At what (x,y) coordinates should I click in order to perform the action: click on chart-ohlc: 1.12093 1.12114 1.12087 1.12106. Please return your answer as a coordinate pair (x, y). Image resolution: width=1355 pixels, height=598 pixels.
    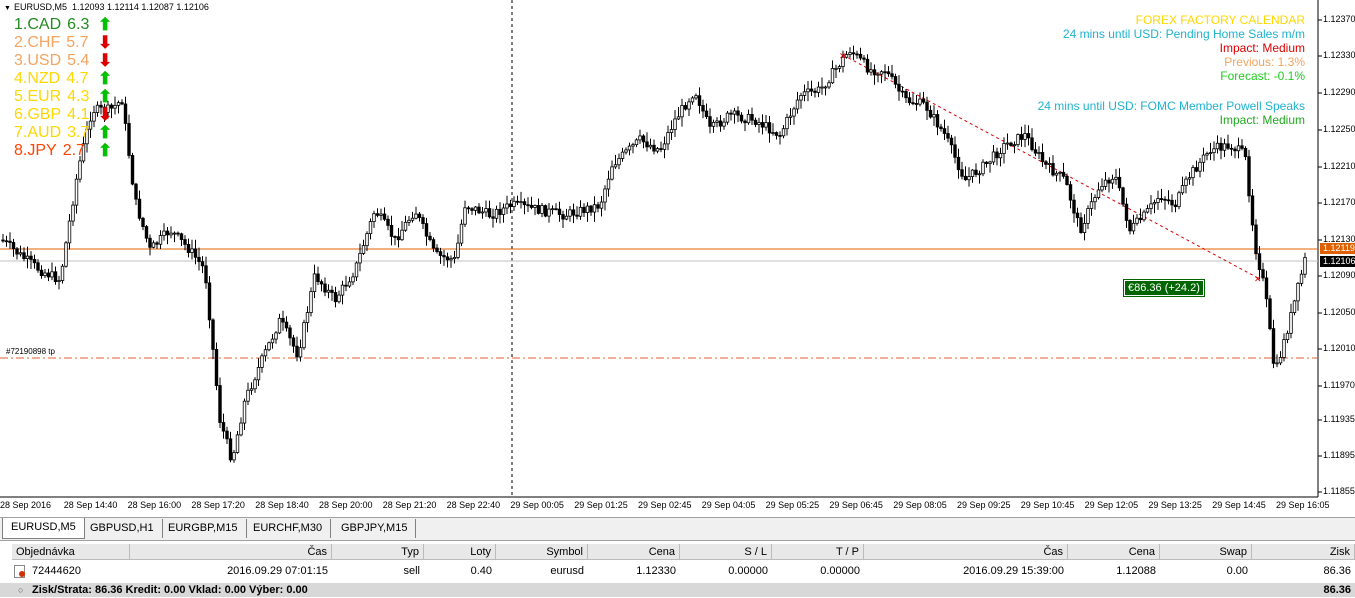
    Looking at the image, I should click on (140, 7).